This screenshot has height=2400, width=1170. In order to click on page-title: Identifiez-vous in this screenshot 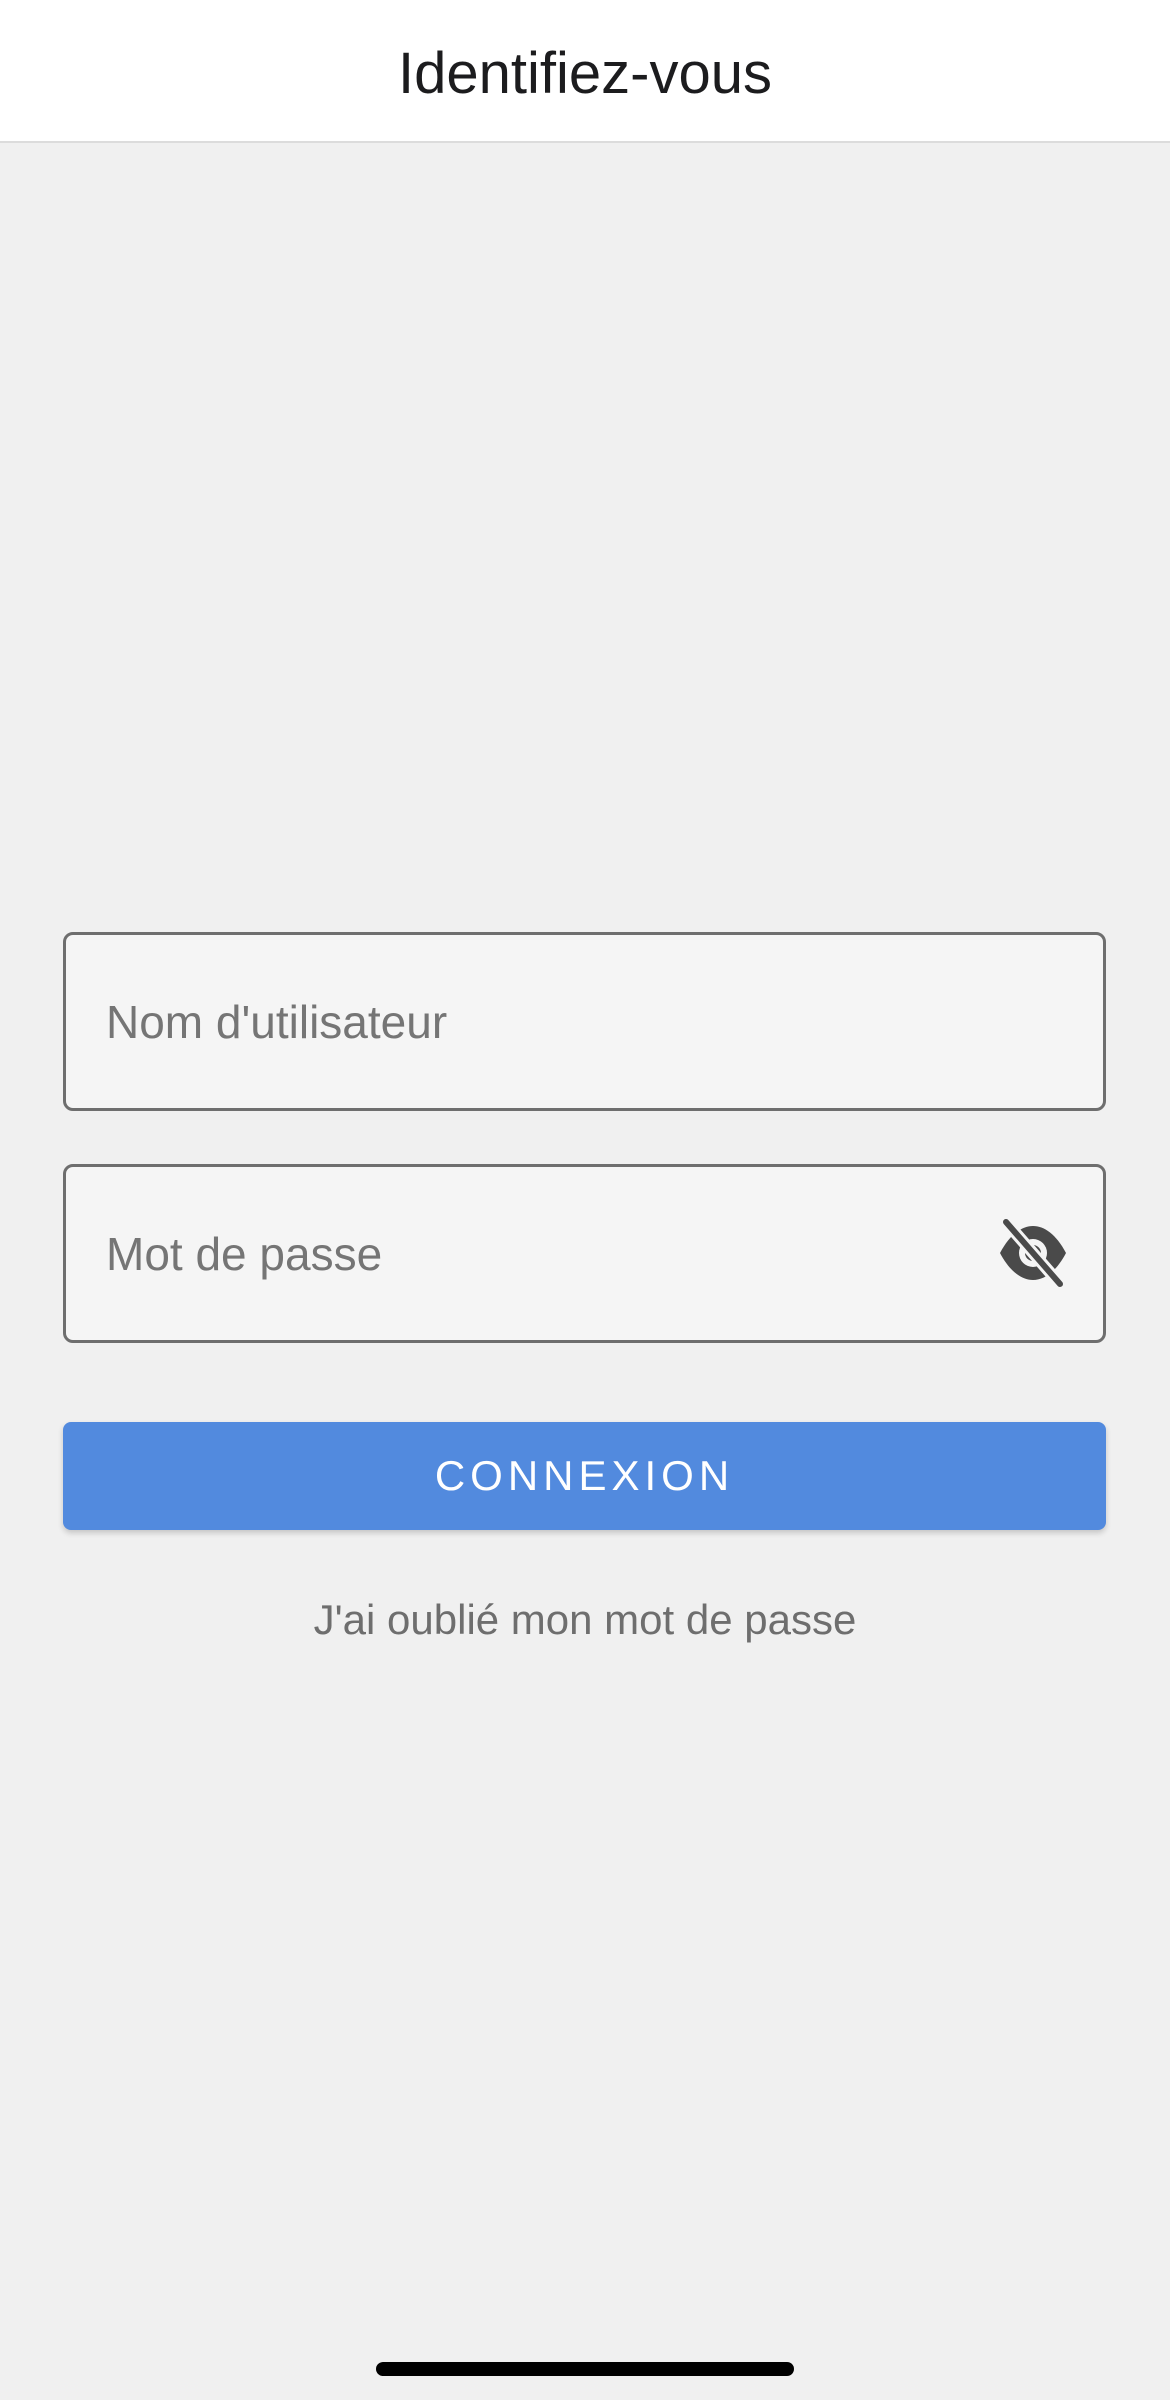, I will do `click(585, 73)`.